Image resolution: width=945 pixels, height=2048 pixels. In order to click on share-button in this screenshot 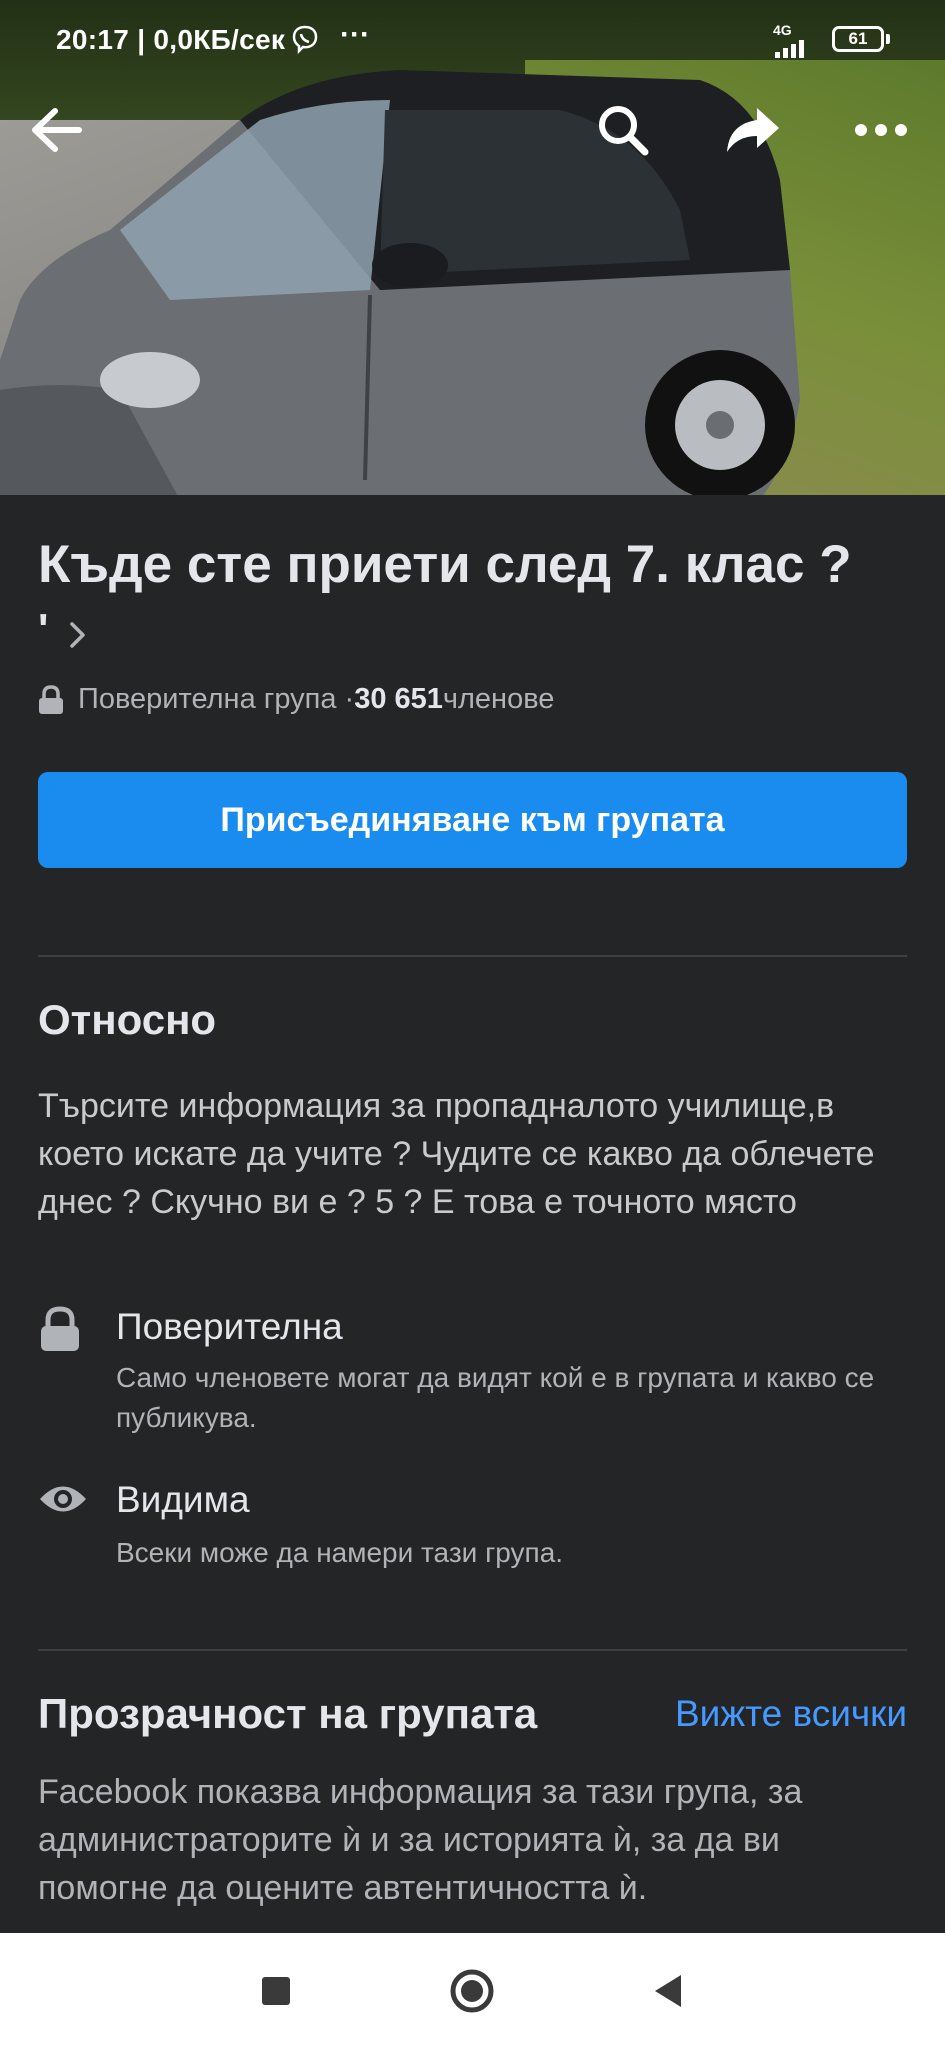, I will do `click(753, 130)`.